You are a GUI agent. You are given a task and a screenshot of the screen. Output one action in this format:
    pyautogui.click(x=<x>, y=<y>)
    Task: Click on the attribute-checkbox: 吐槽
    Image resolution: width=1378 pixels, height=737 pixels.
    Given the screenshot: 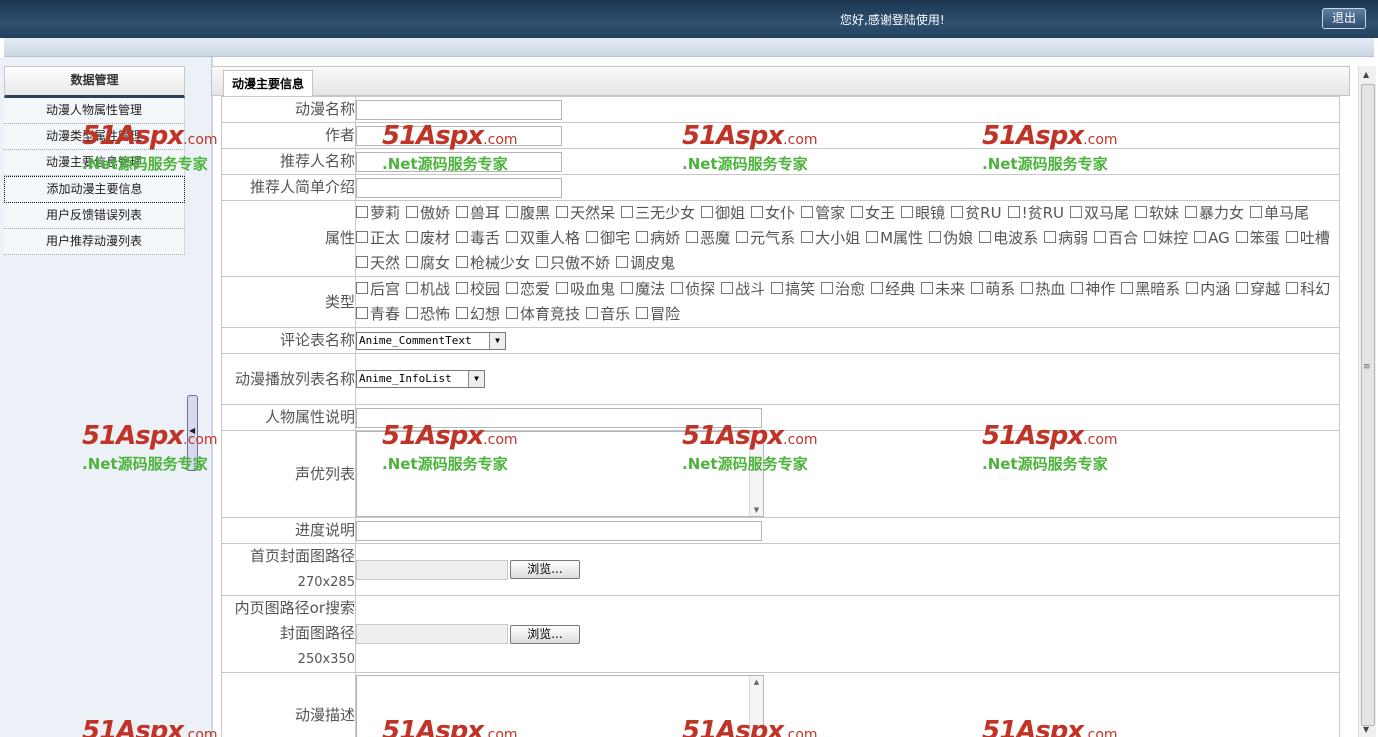 What is the action you would take?
    pyautogui.click(x=1307, y=238)
    